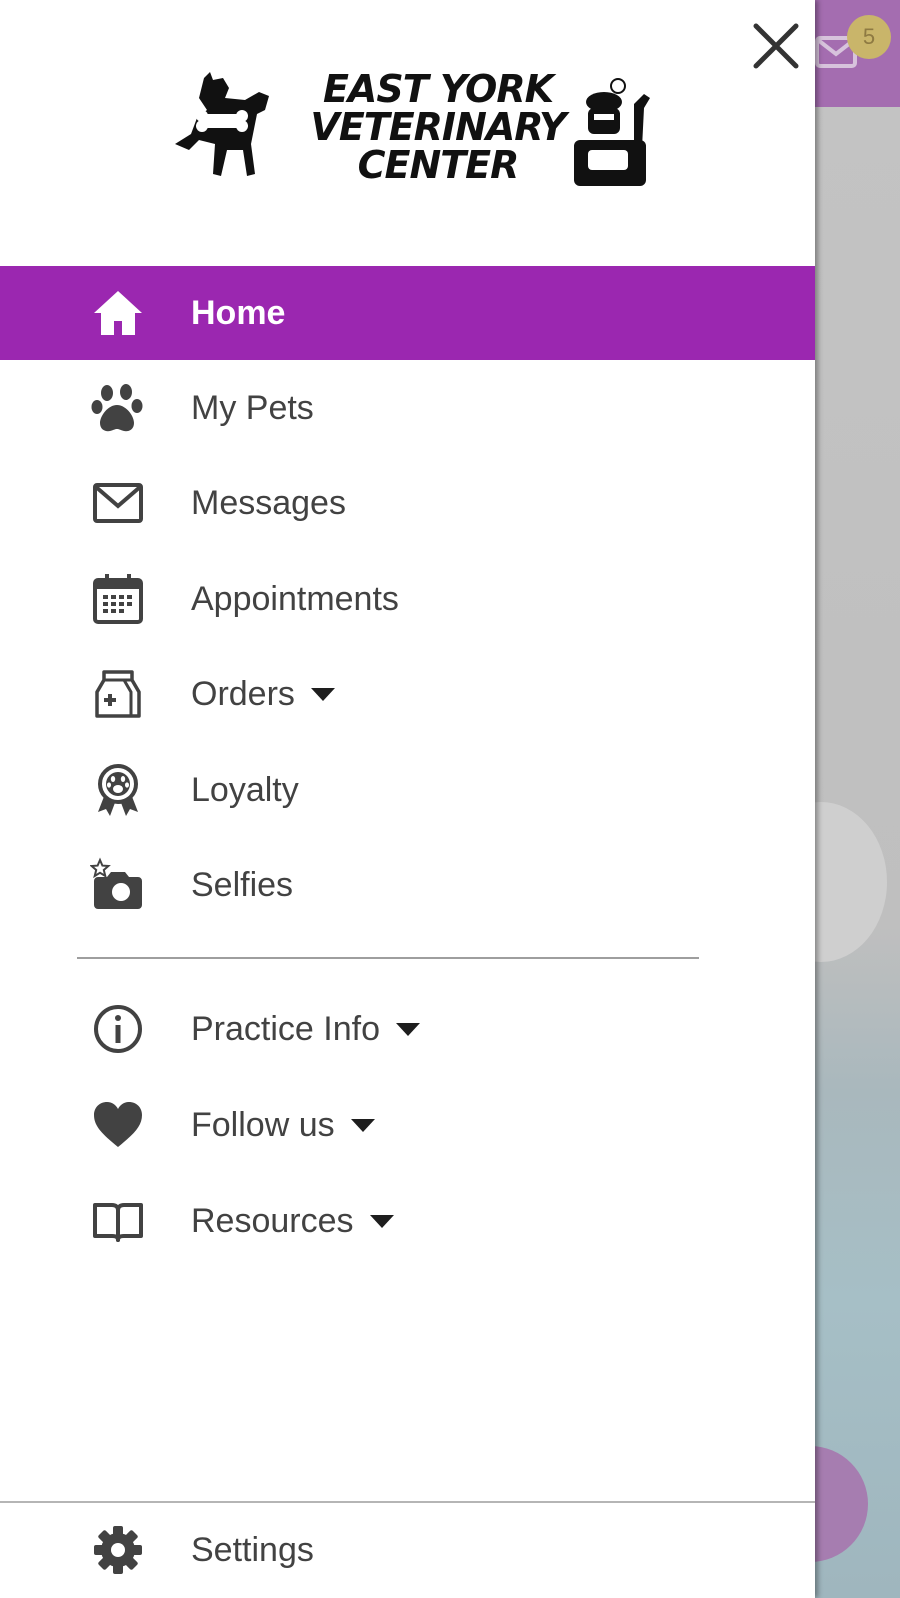 The height and width of the screenshot is (1598, 900). What do you see at coordinates (407, 313) in the screenshot?
I see `menu-item-home: Home` at bounding box center [407, 313].